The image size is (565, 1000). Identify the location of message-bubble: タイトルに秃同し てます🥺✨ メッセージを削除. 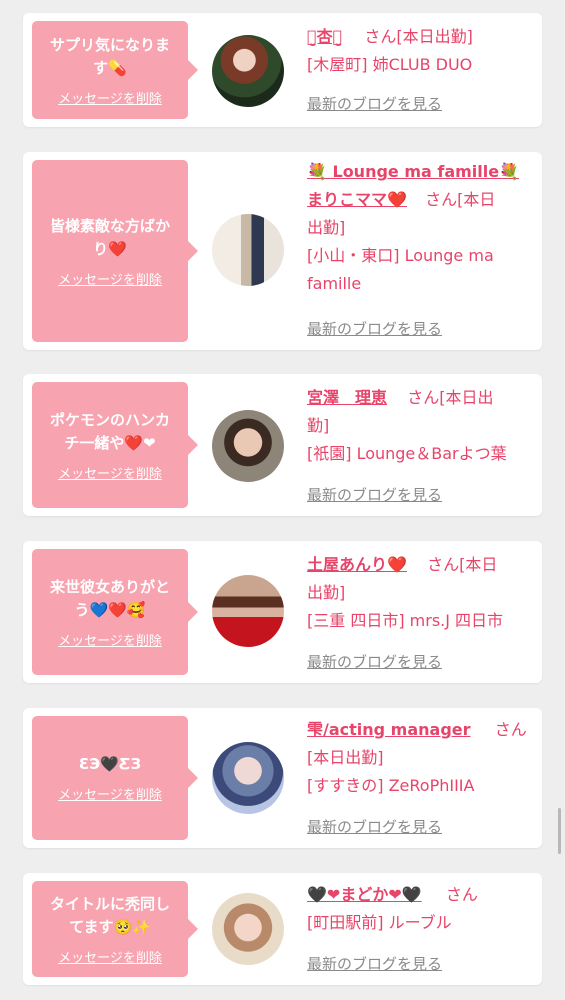
(115, 929).